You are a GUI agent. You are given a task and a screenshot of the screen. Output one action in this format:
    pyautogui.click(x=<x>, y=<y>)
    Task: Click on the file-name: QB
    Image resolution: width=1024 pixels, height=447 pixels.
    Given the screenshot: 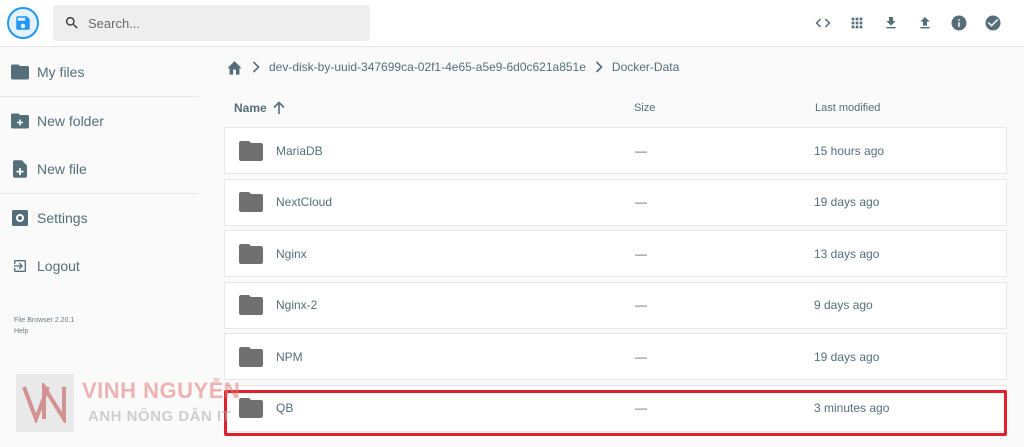 What is the action you would take?
    pyautogui.click(x=285, y=408)
    